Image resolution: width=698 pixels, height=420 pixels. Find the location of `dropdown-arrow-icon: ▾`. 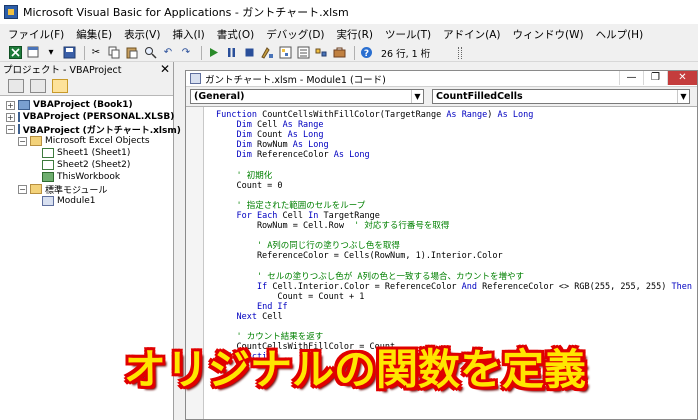

dropdown-arrow-icon: ▾ is located at coordinates (51, 53).